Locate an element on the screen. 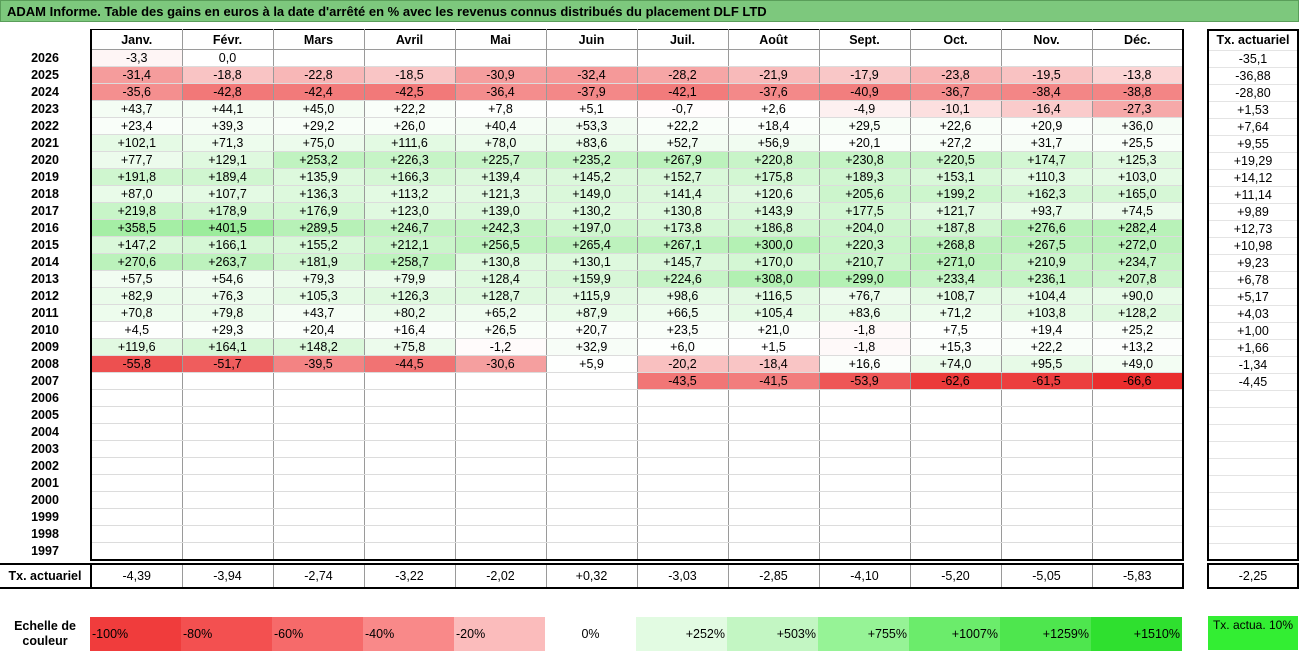 This screenshot has height=653, width=1301. gain-cell: +212,1 is located at coordinates (409, 245).